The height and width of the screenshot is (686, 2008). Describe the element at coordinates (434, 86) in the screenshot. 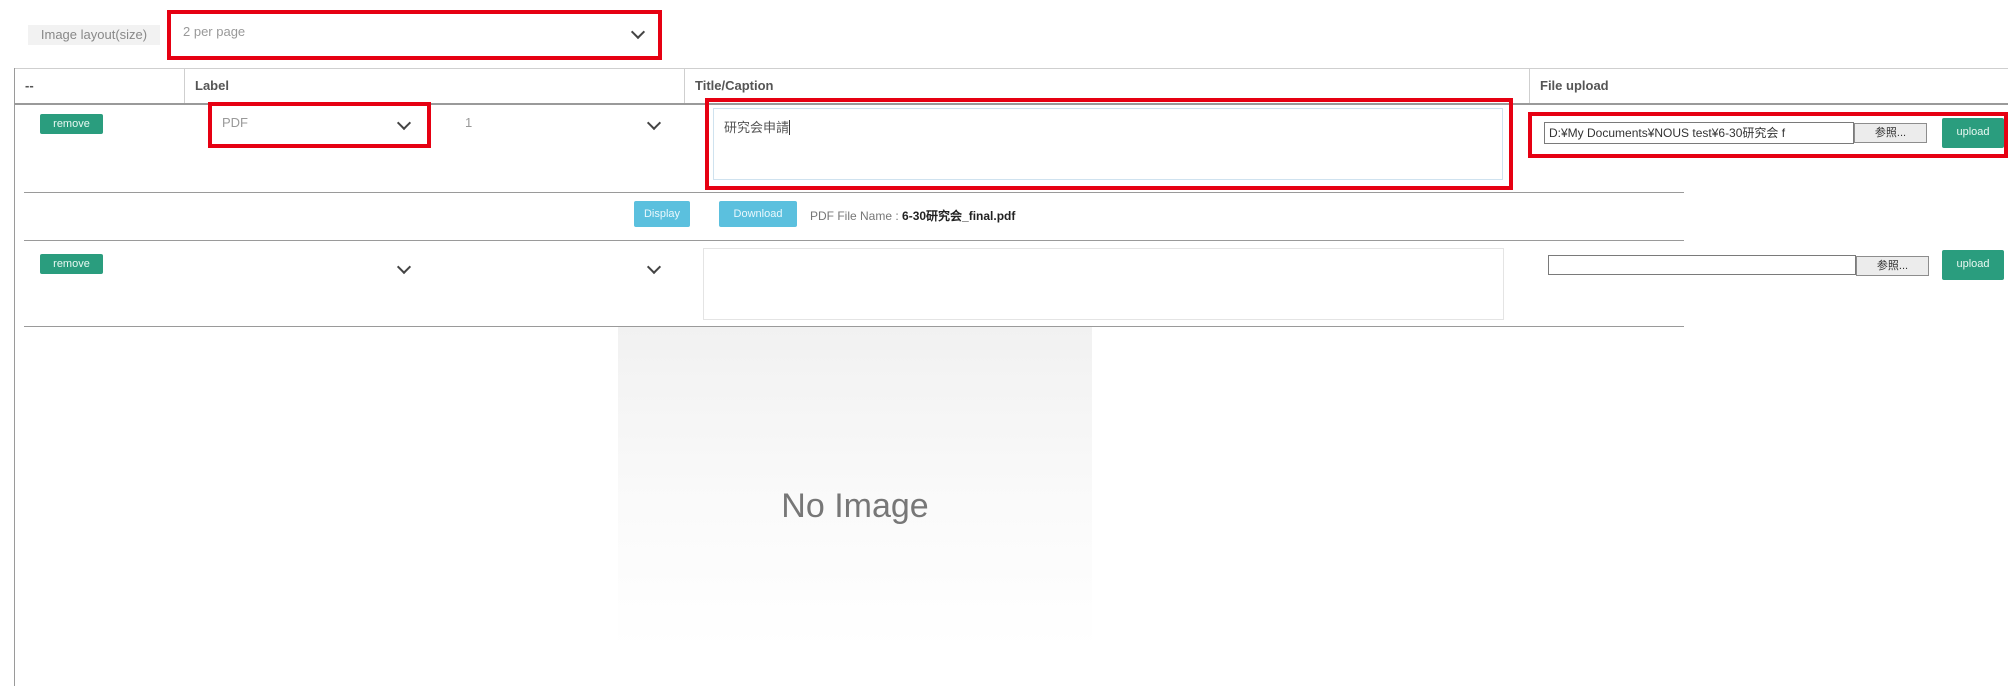

I see `header-label: Label` at that location.